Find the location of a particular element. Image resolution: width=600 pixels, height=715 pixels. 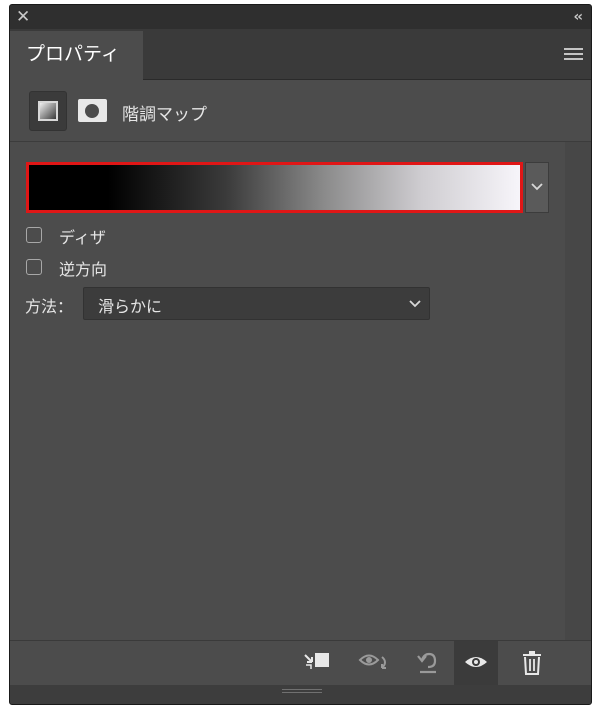

gradient-dropdown-button is located at coordinates (537, 187).